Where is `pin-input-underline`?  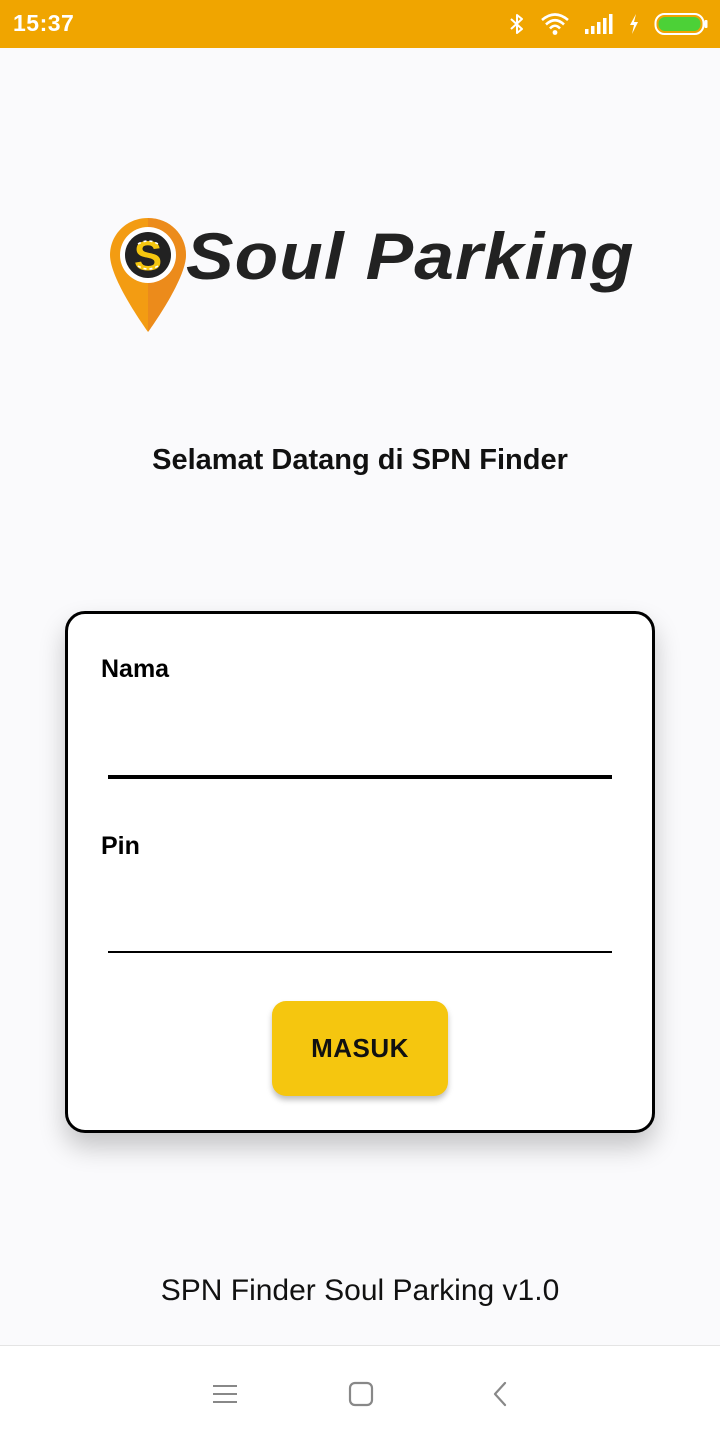 pin-input-underline is located at coordinates (360, 952).